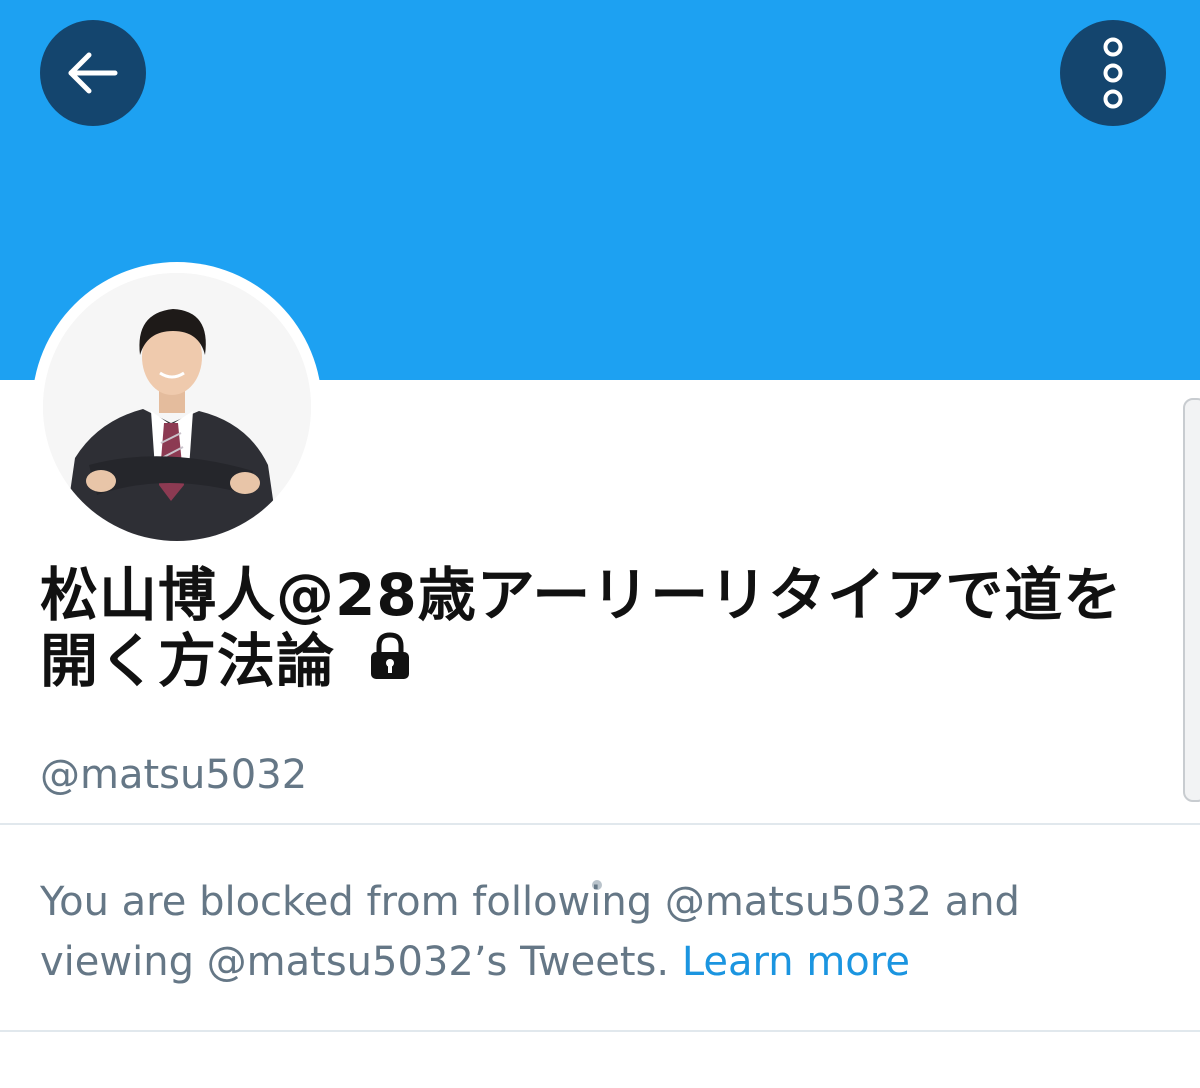 Image resolution: width=1200 pixels, height=1088 pixels. Describe the element at coordinates (796, 962) in the screenshot. I see `learn-more-link: Learn more` at that location.